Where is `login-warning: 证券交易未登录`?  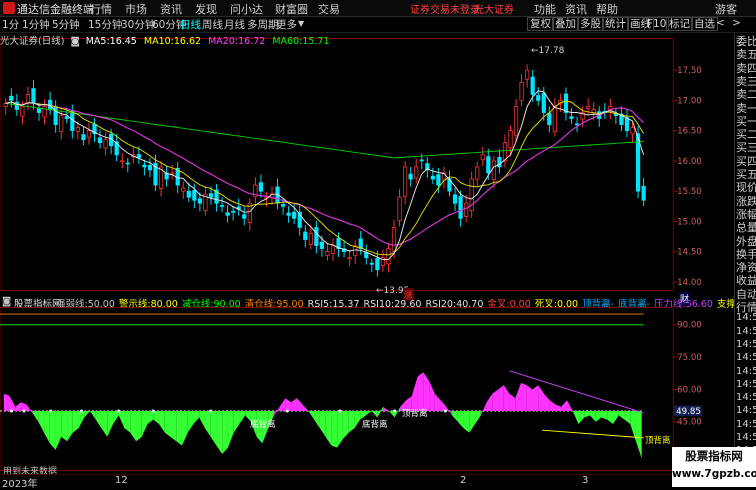
login-warning: 证券交易未登录 is located at coordinates (445, 8).